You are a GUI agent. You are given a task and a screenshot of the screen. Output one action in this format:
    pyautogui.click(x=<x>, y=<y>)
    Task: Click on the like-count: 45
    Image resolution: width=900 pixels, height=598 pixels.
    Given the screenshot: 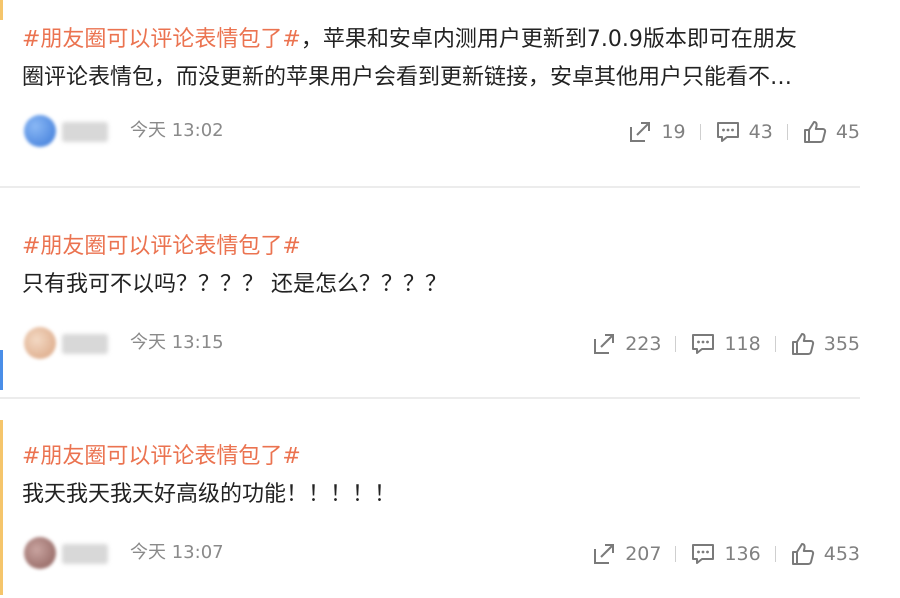 What is the action you would take?
    pyautogui.click(x=847, y=132)
    